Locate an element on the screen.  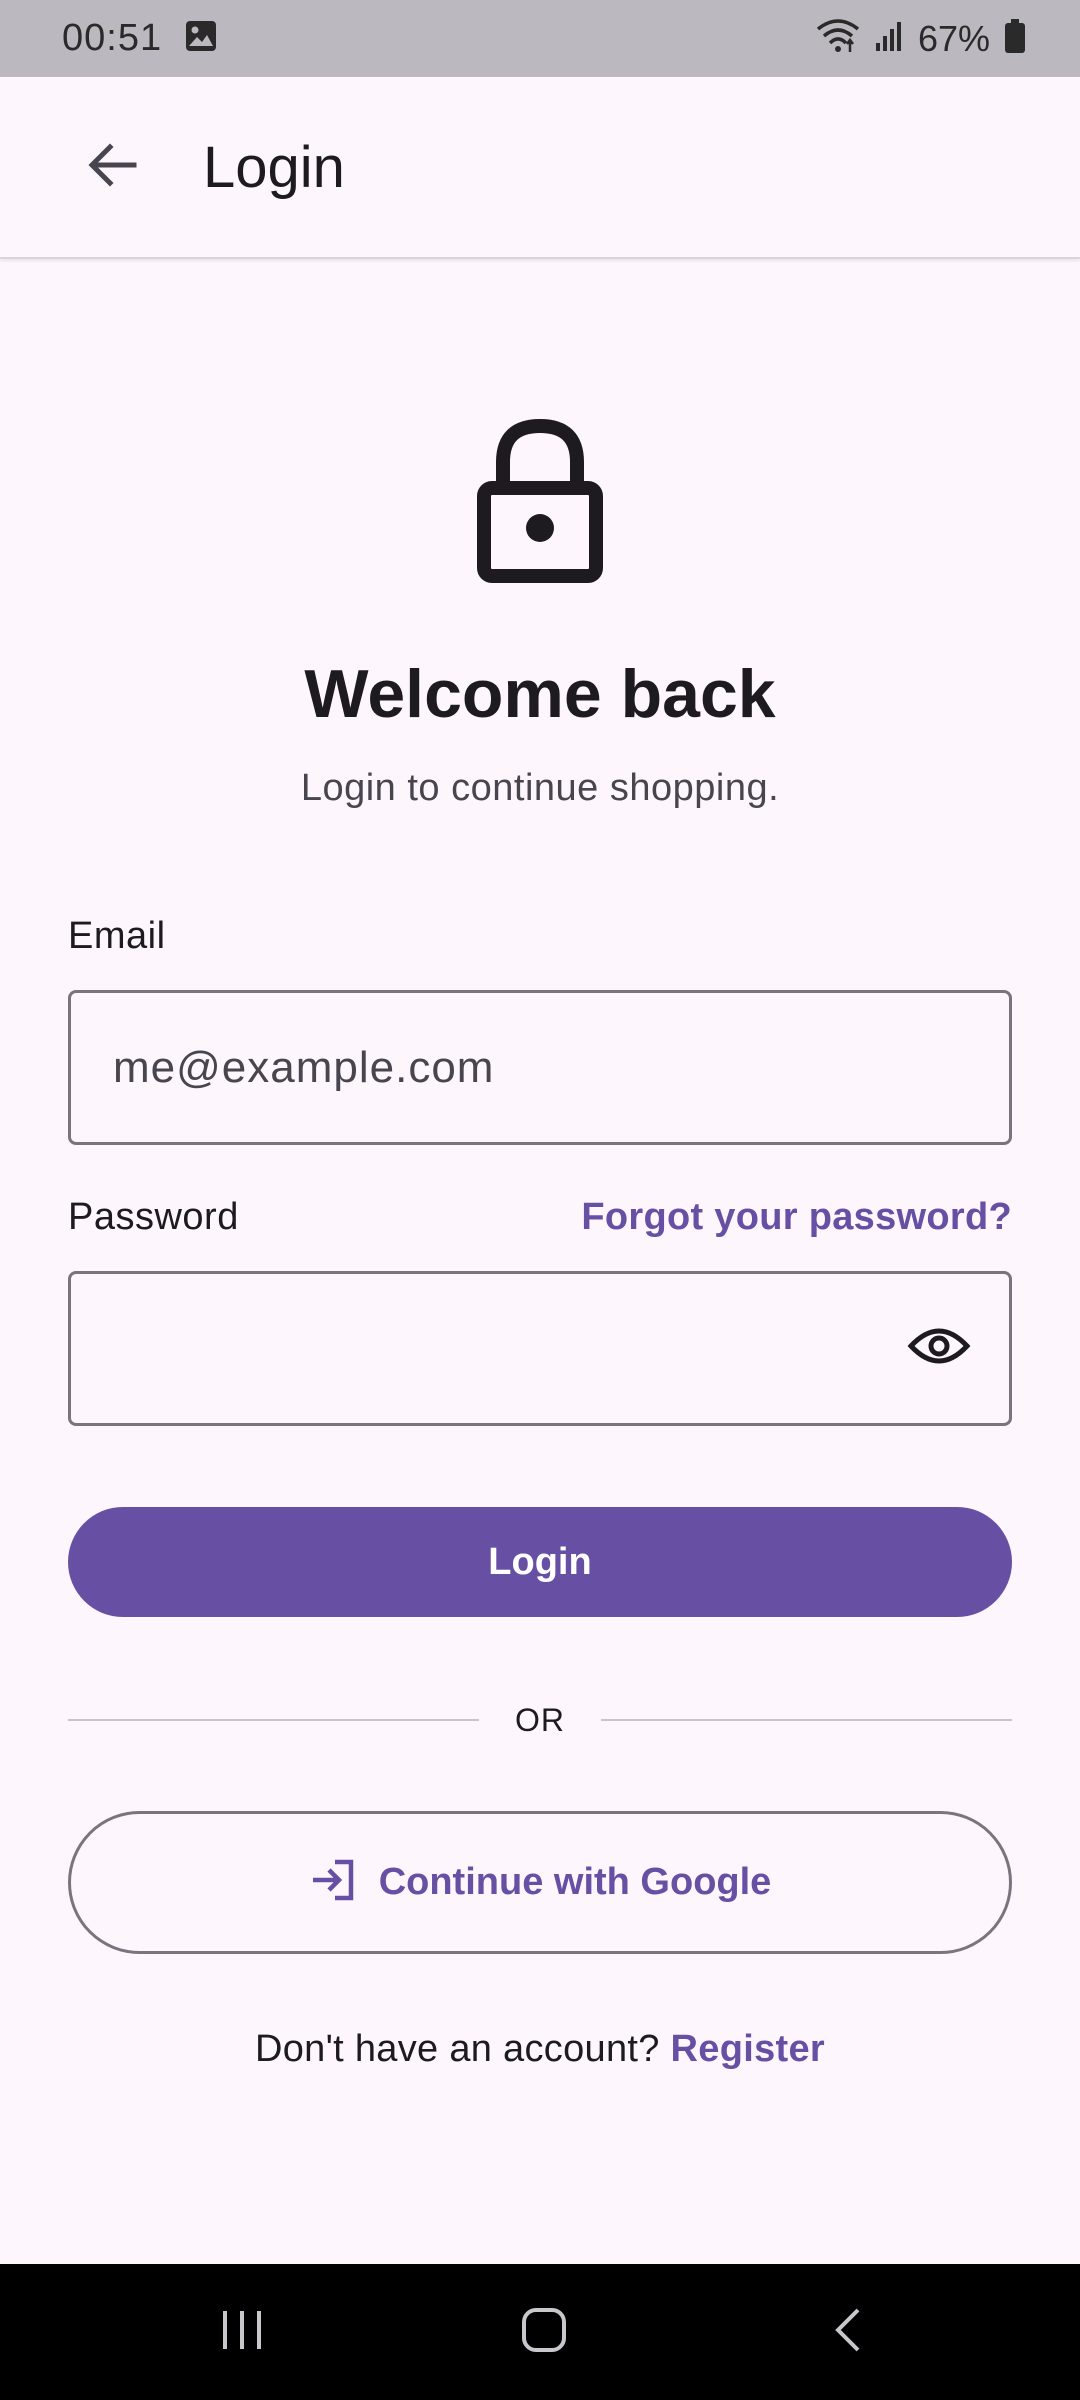
nav-home-button is located at coordinates (544, 2332).